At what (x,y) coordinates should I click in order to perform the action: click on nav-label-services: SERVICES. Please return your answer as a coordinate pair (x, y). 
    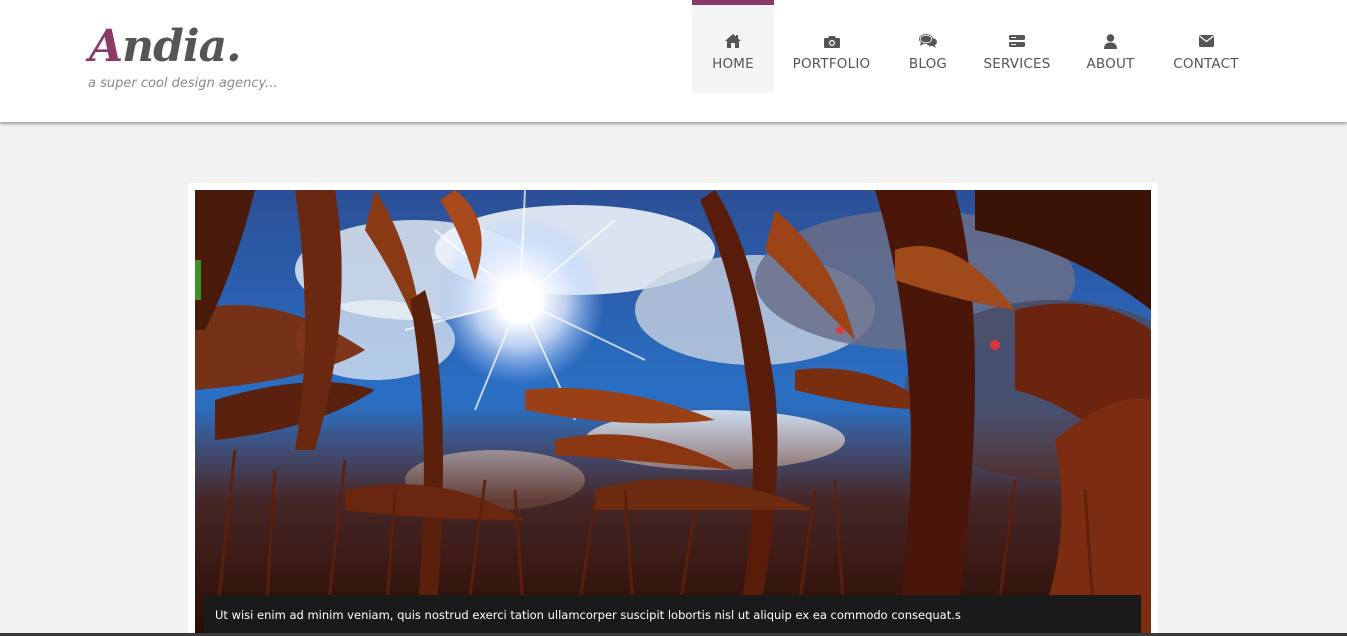
    Looking at the image, I should click on (1017, 64).